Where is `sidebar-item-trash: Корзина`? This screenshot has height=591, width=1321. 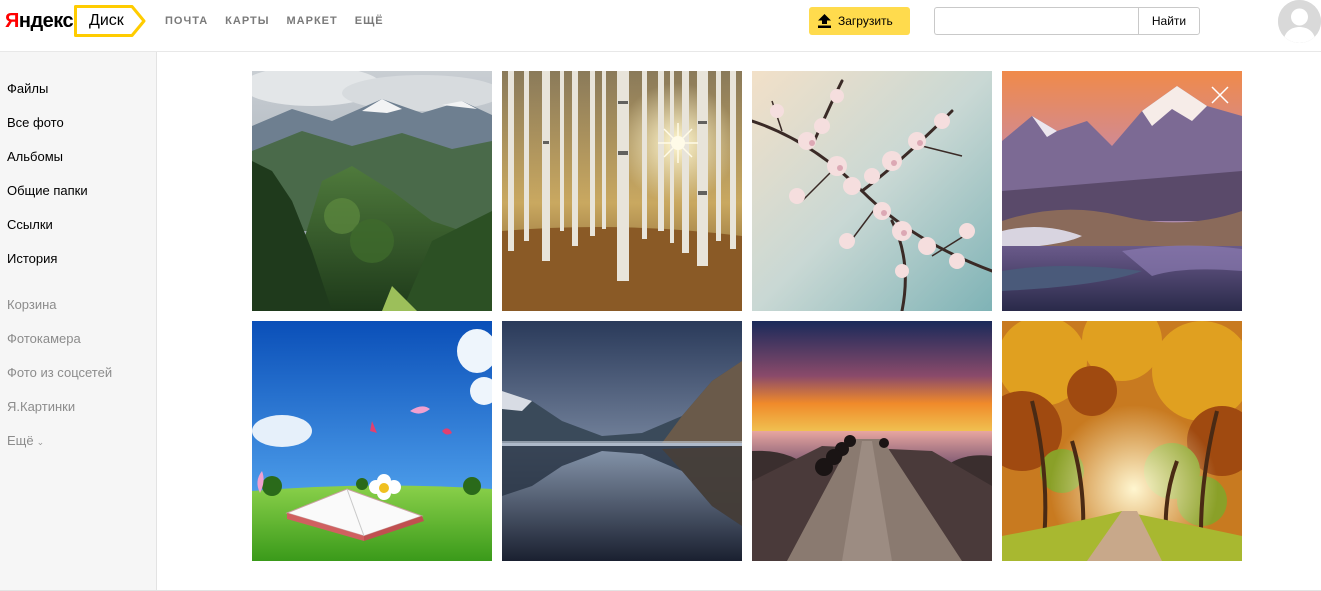
sidebar-item-trash: Корзина is located at coordinates (32, 304).